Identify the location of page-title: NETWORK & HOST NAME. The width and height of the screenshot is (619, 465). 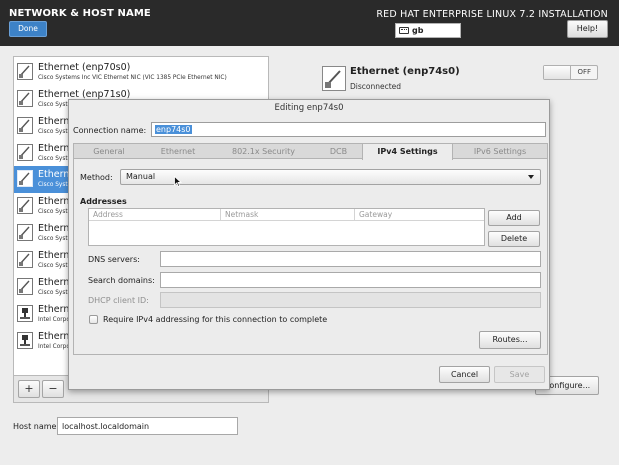
(80, 13).